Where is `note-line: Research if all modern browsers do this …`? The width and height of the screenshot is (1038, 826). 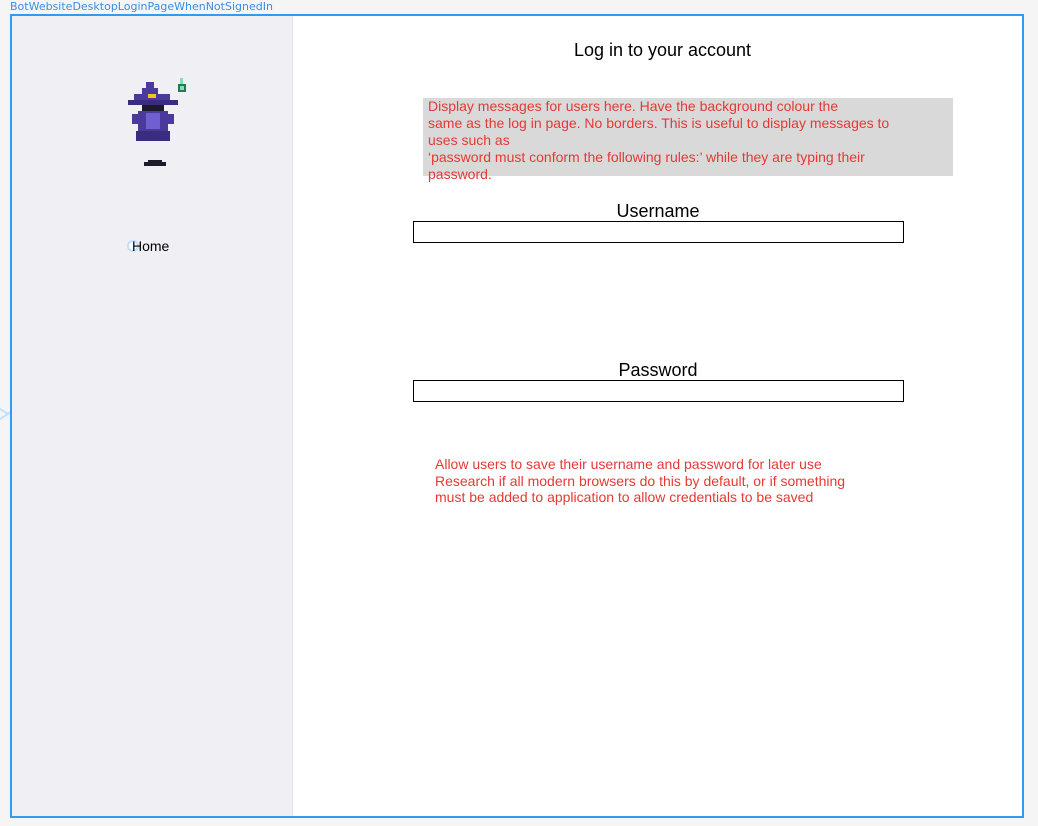 note-line: Research if all modern browsers do this … is located at coordinates (640, 480).